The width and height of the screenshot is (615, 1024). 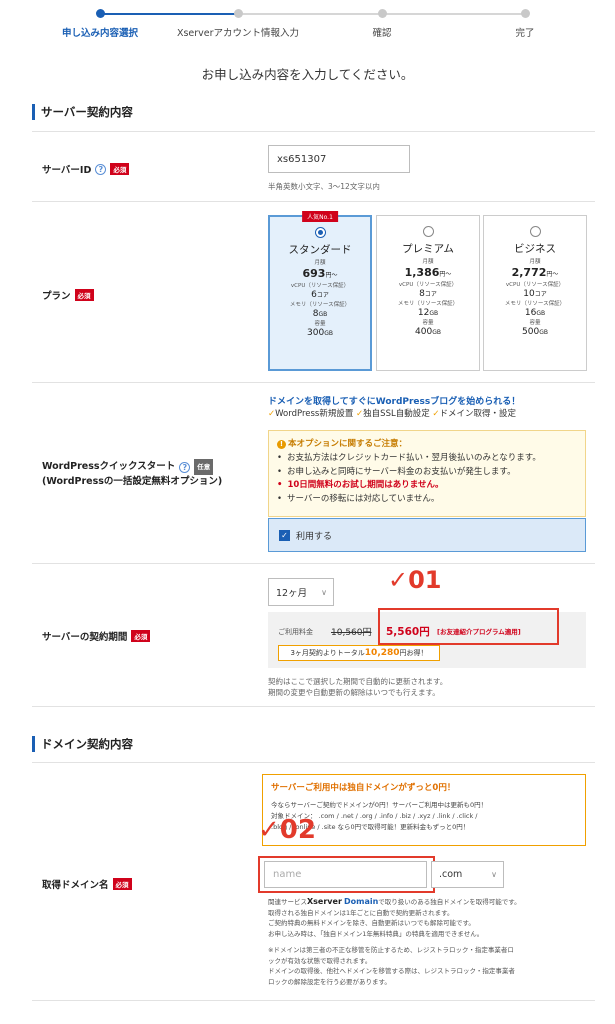 I want to click on vcpu-value: 8コア, so click(x=428, y=294).